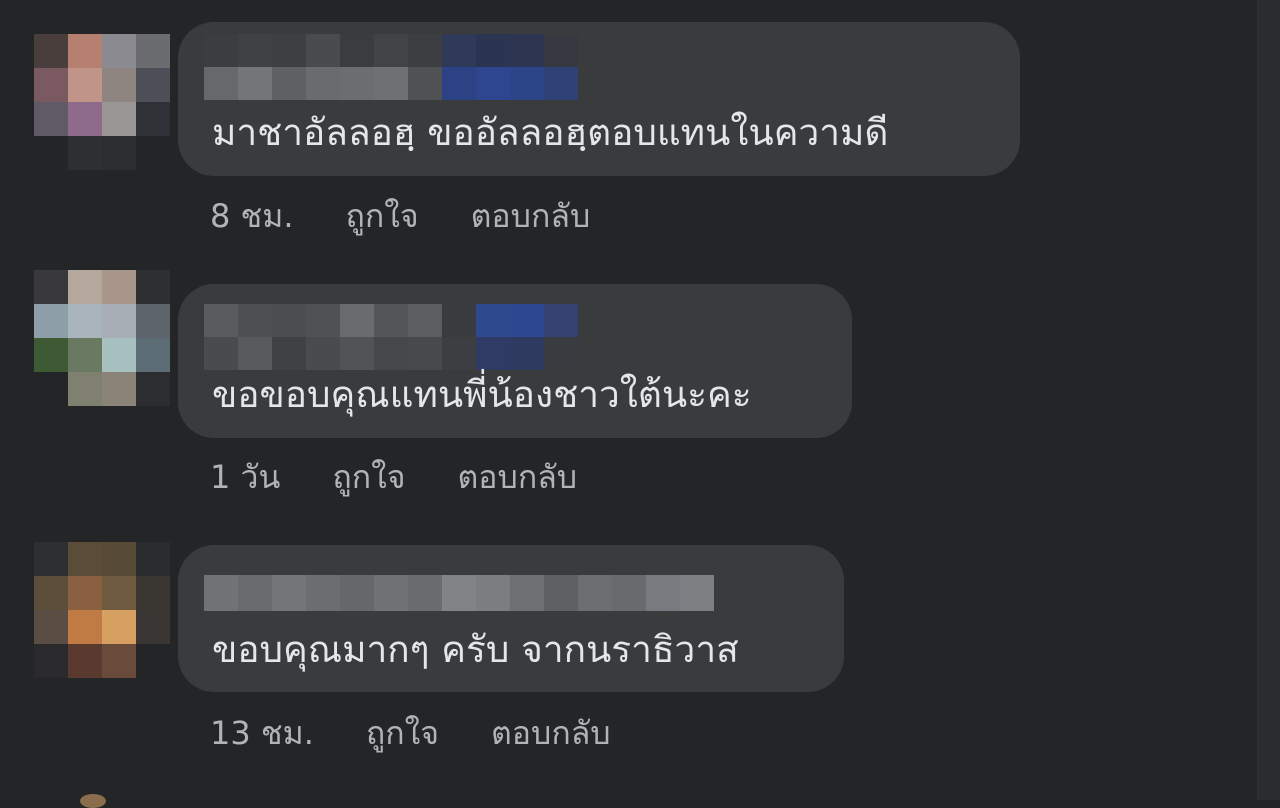 The image size is (1280, 808). What do you see at coordinates (475, 649) in the screenshot?
I see `comment-text: ขอบคุณมากๆ ครับ จากนราธิวาส` at bounding box center [475, 649].